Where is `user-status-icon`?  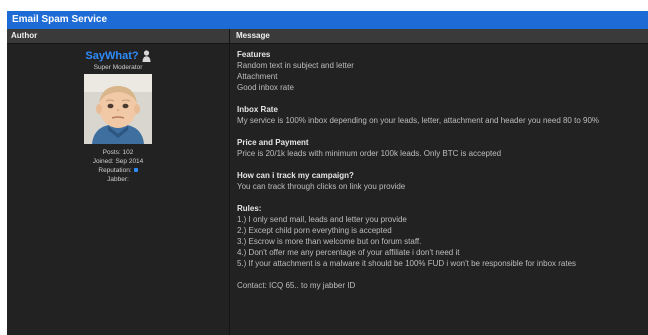 user-status-icon is located at coordinates (146, 56).